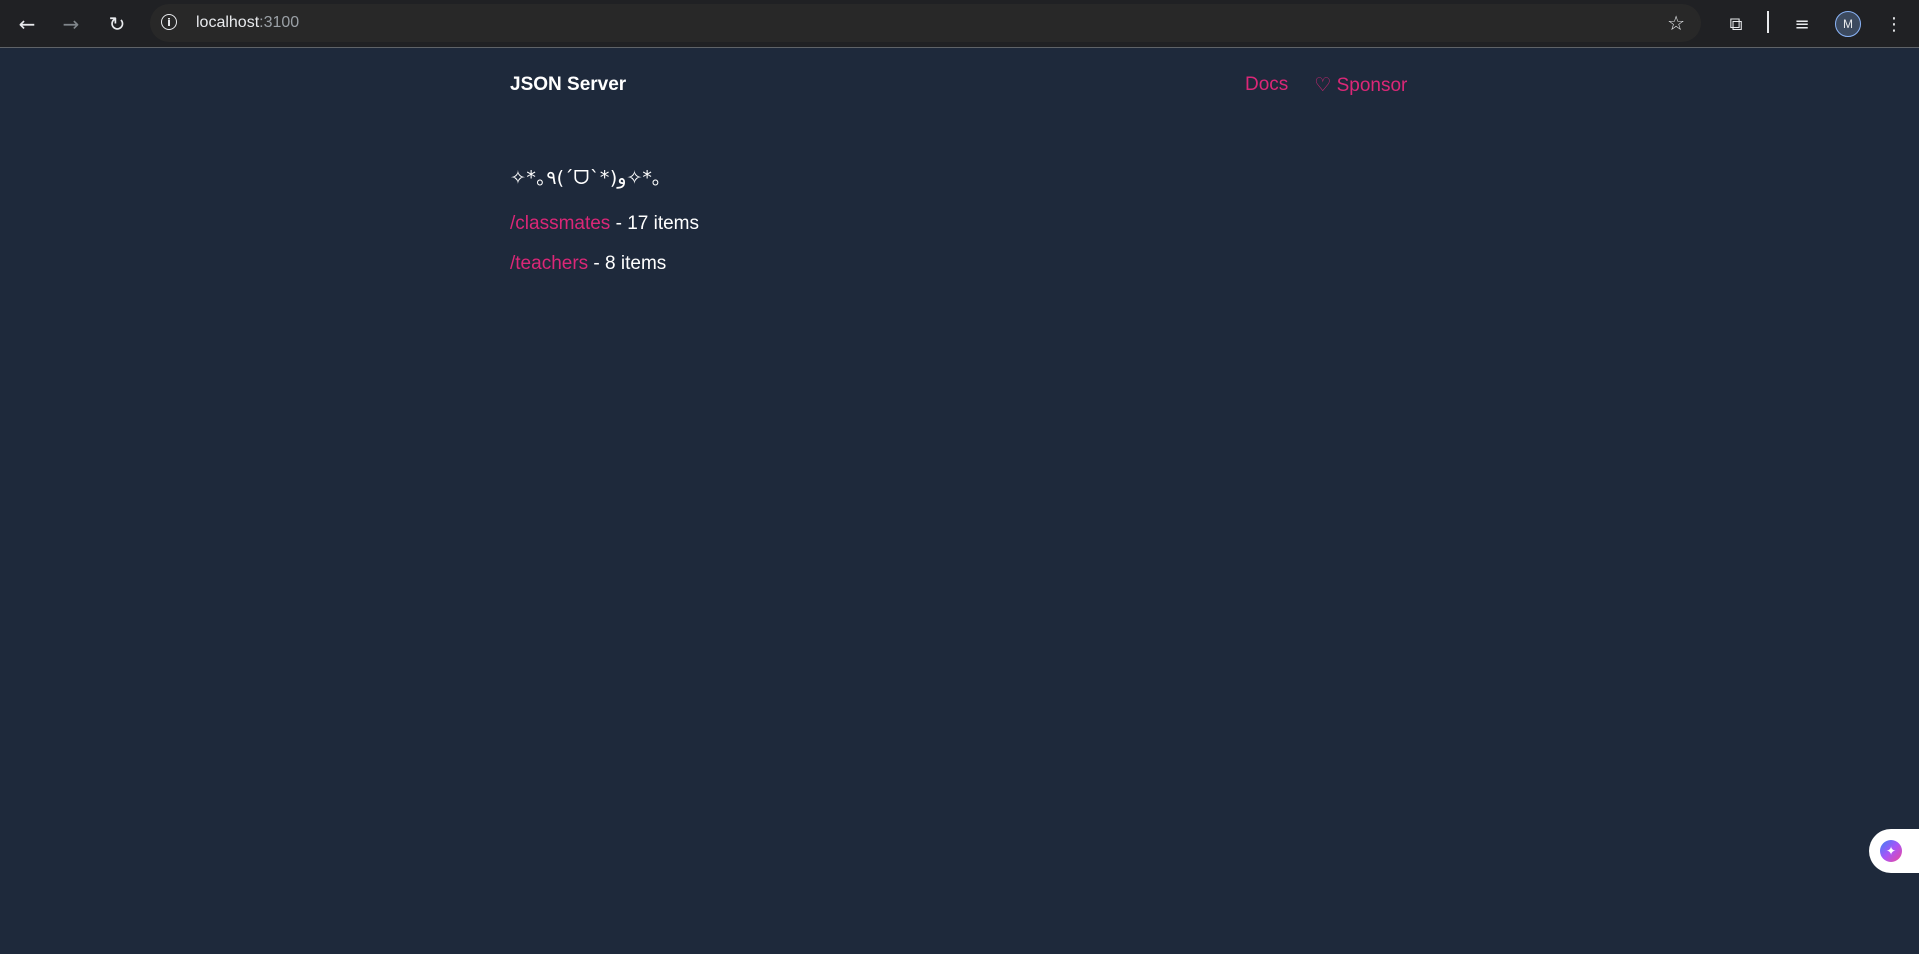  I want to click on assistant-widget: ✦, so click(1894, 851).